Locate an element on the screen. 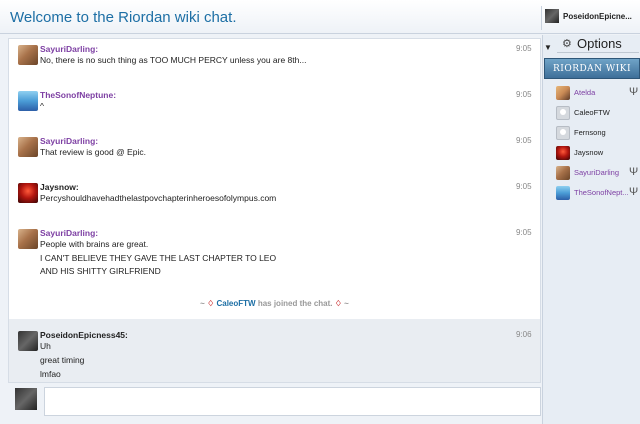  message-username: PoseidonEpicness45: is located at coordinates (84, 335).